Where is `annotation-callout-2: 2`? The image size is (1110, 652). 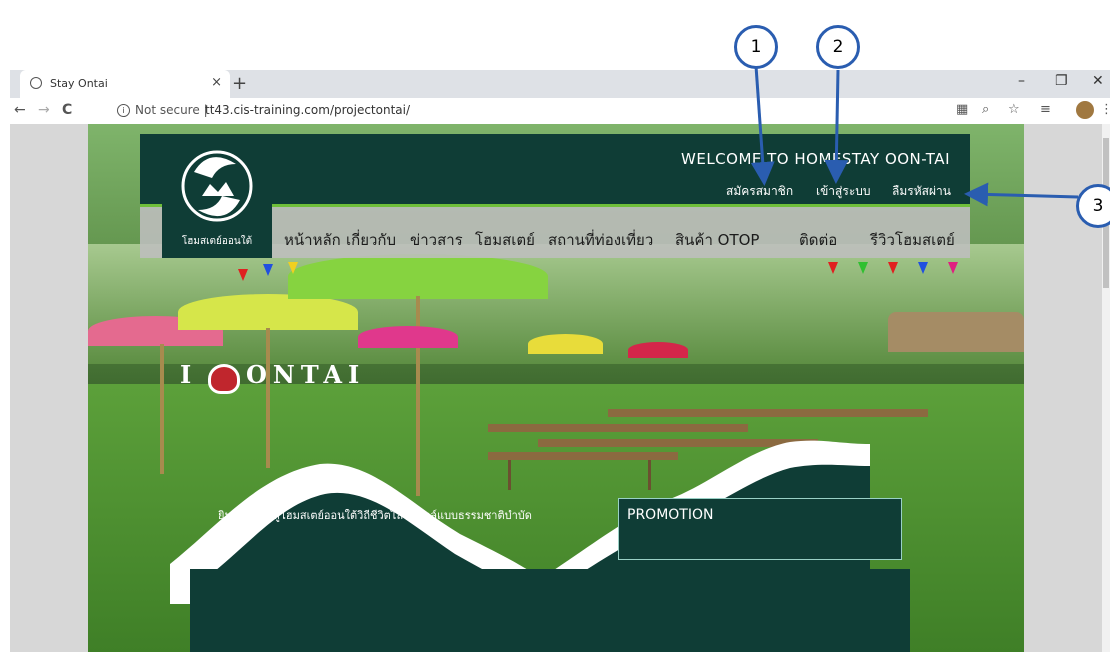 annotation-callout-2: 2 is located at coordinates (838, 47).